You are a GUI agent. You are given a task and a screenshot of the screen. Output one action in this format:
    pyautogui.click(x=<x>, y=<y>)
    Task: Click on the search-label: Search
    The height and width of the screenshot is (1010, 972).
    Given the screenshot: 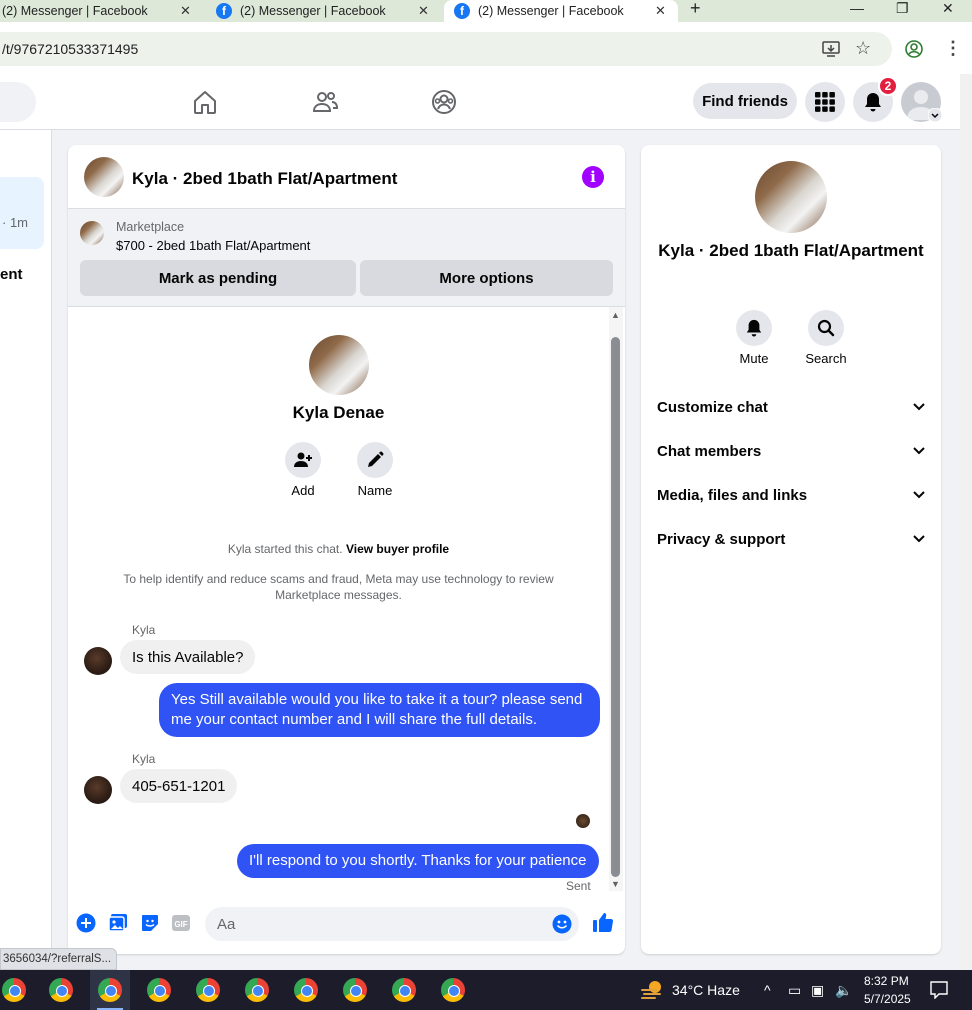 What is the action you would take?
    pyautogui.click(x=826, y=358)
    